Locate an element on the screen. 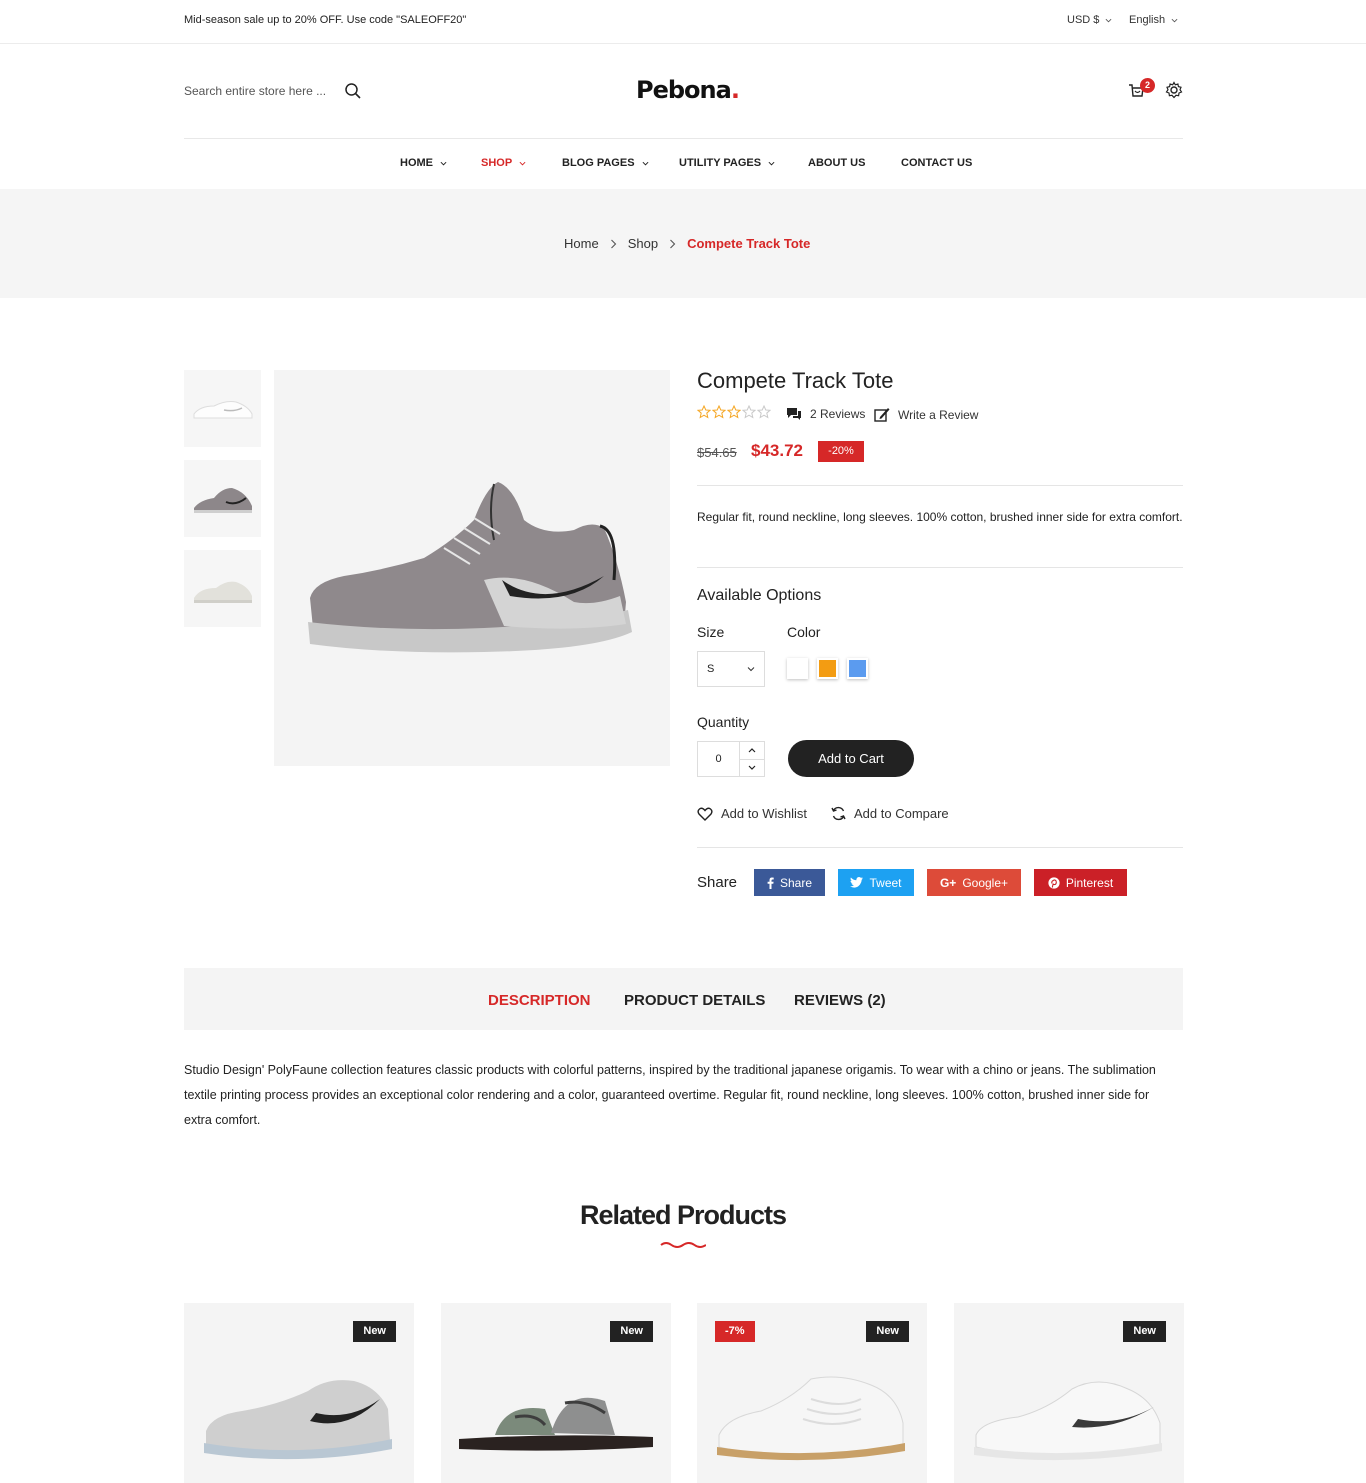 The height and width of the screenshot is (1483, 1366). options-title: Available Options is located at coordinates (759, 595).